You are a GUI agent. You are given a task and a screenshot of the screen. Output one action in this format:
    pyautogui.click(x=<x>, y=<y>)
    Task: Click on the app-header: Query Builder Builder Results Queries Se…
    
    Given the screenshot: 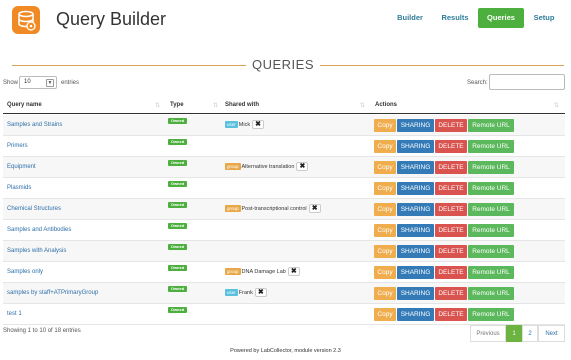 What is the action you would take?
    pyautogui.click(x=285, y=20)
    